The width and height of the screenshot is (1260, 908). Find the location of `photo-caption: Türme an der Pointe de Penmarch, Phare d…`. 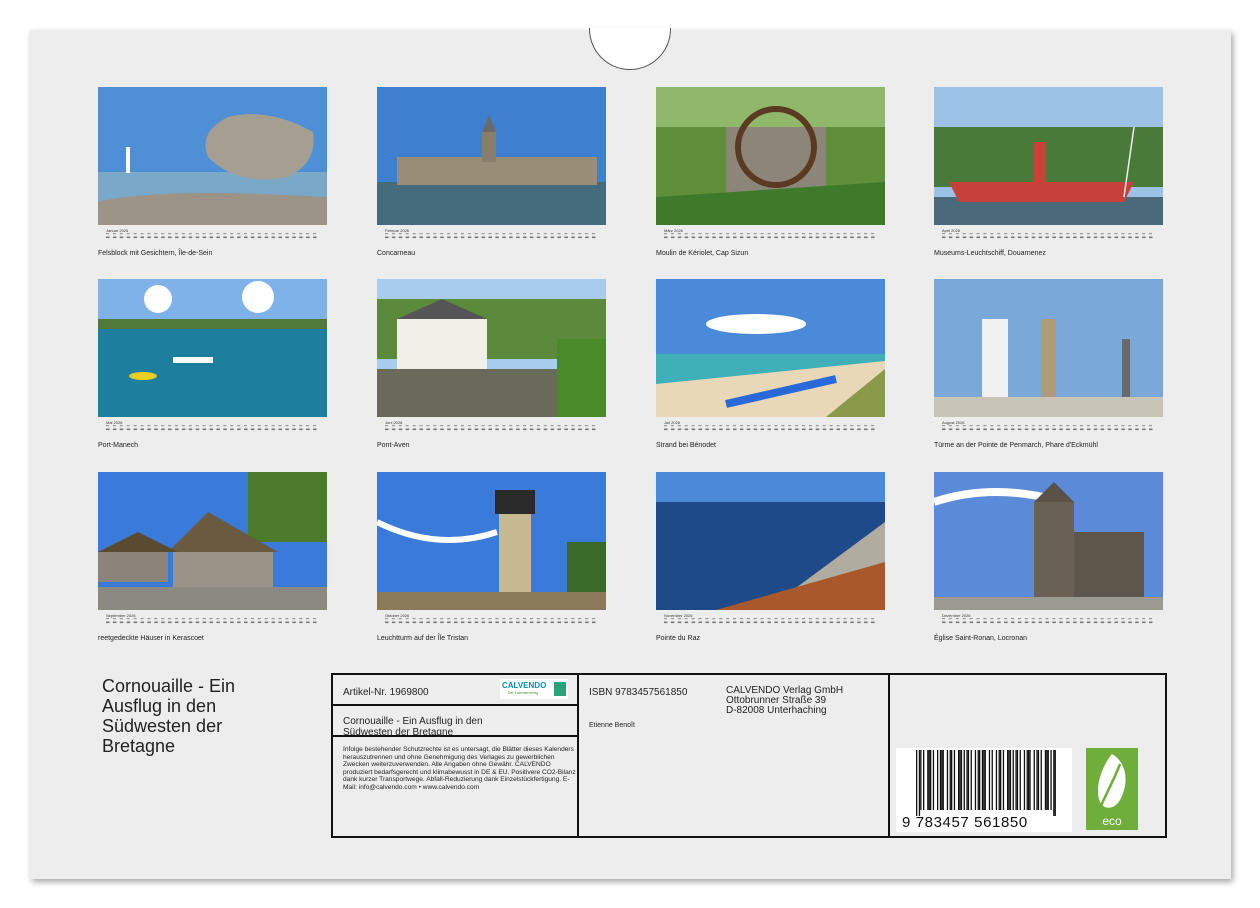

photo-caption: Türme an der Pointe de Penmarch, Phare d… is located at coordinates (1016, 445).